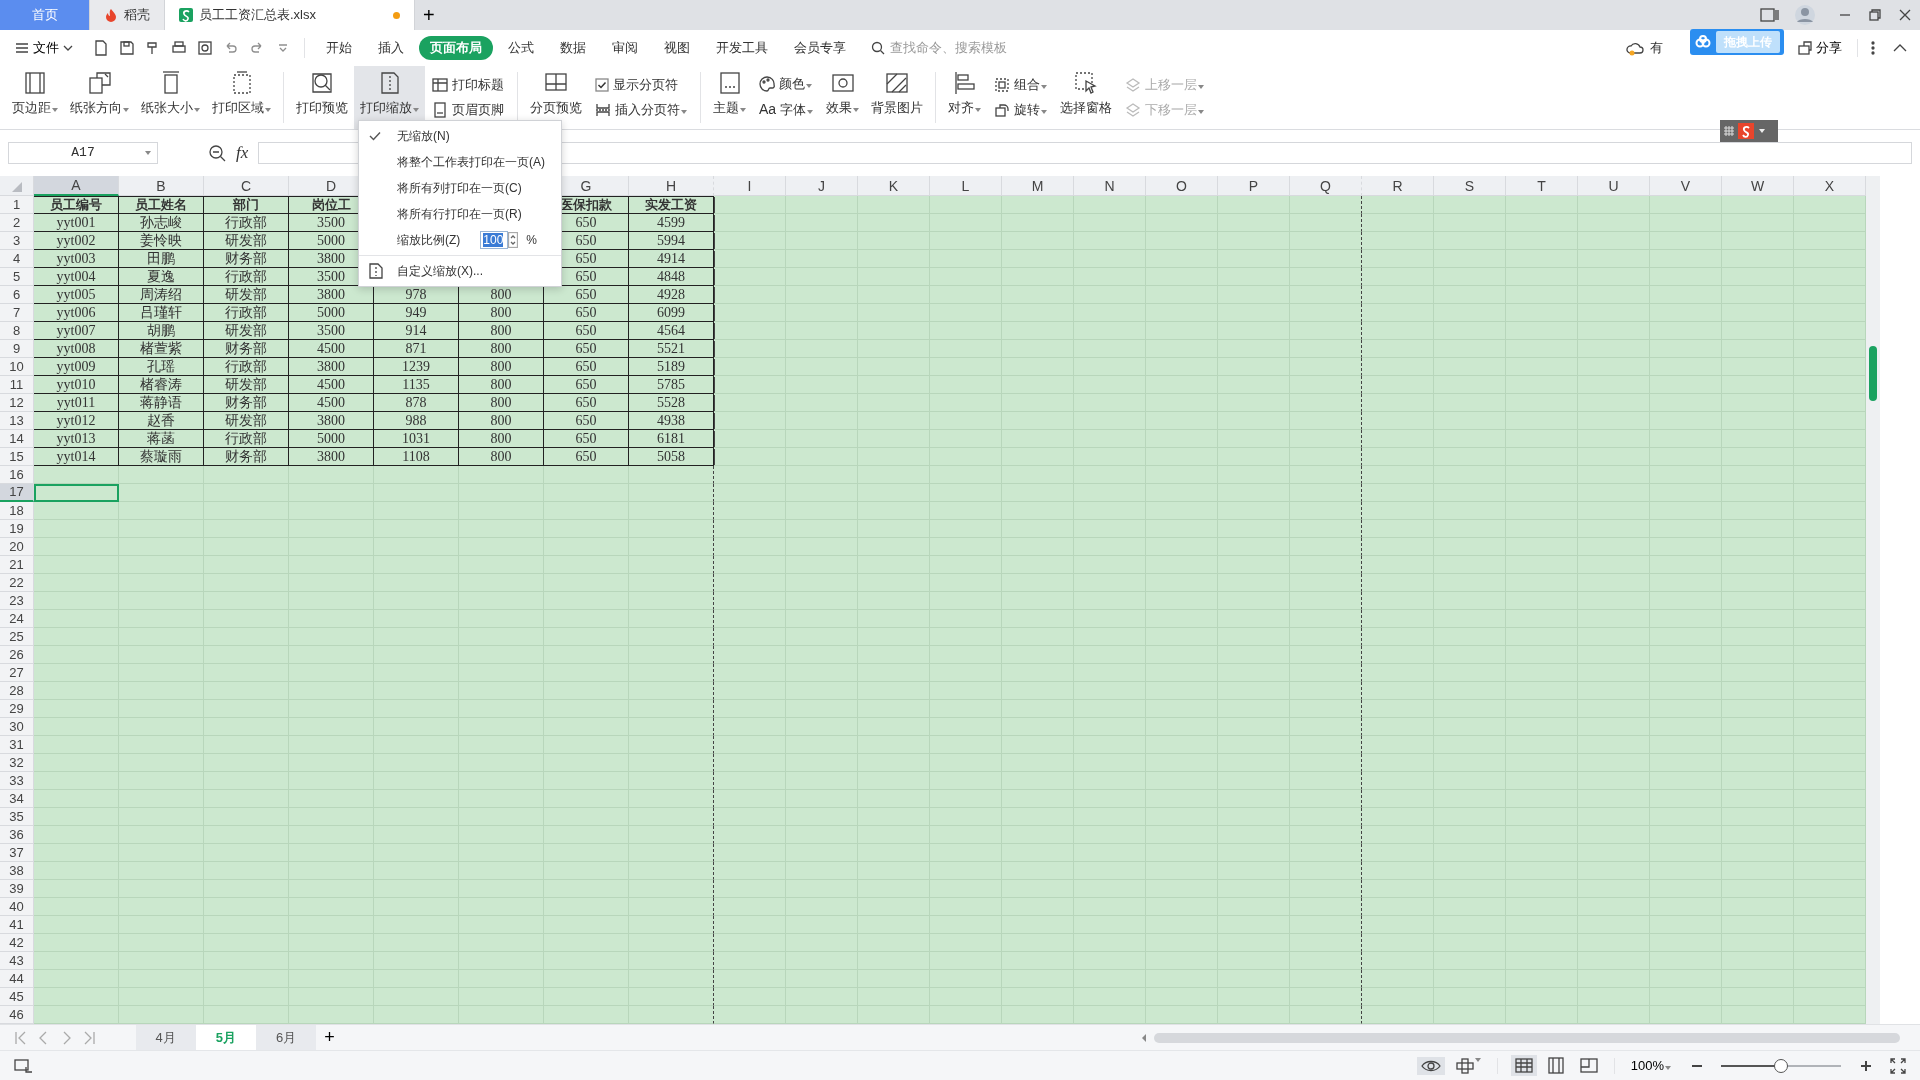  I want to click on row-number: 46, so click(17, 1015).